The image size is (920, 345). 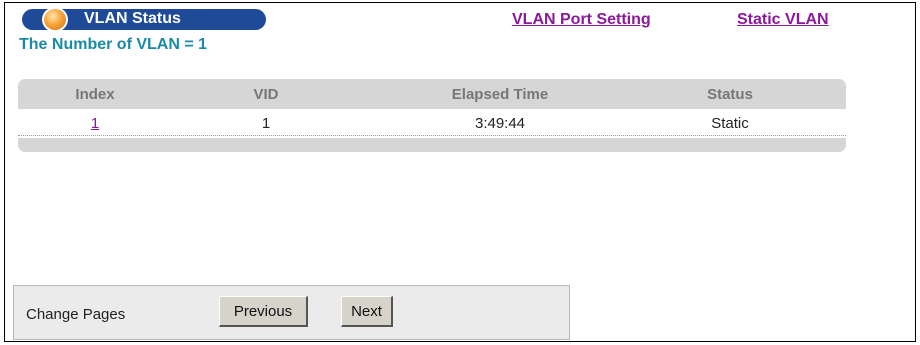 What do you see at coordinates (76, 314) in the screenshot?
I see `change-pages-label: Change Pages` at bounding box center [76, 314].